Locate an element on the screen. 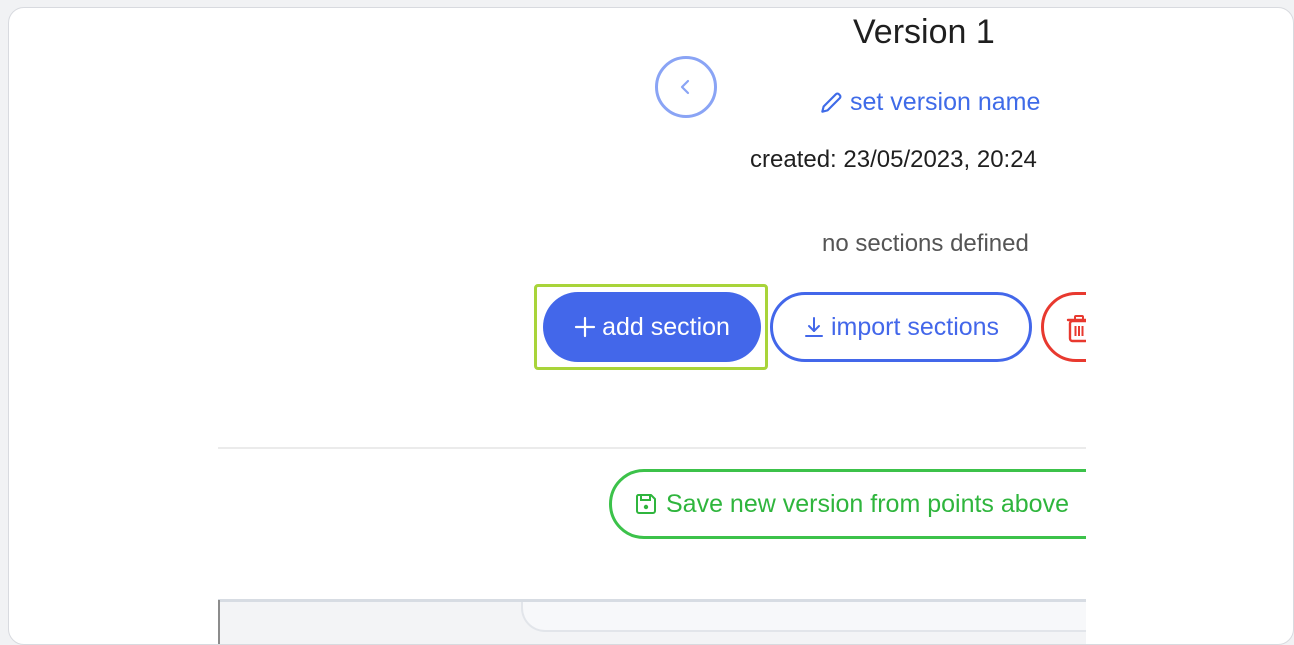 This screenshot has height=645, width=1294. panel-edge is located at coordinates (219, 622).